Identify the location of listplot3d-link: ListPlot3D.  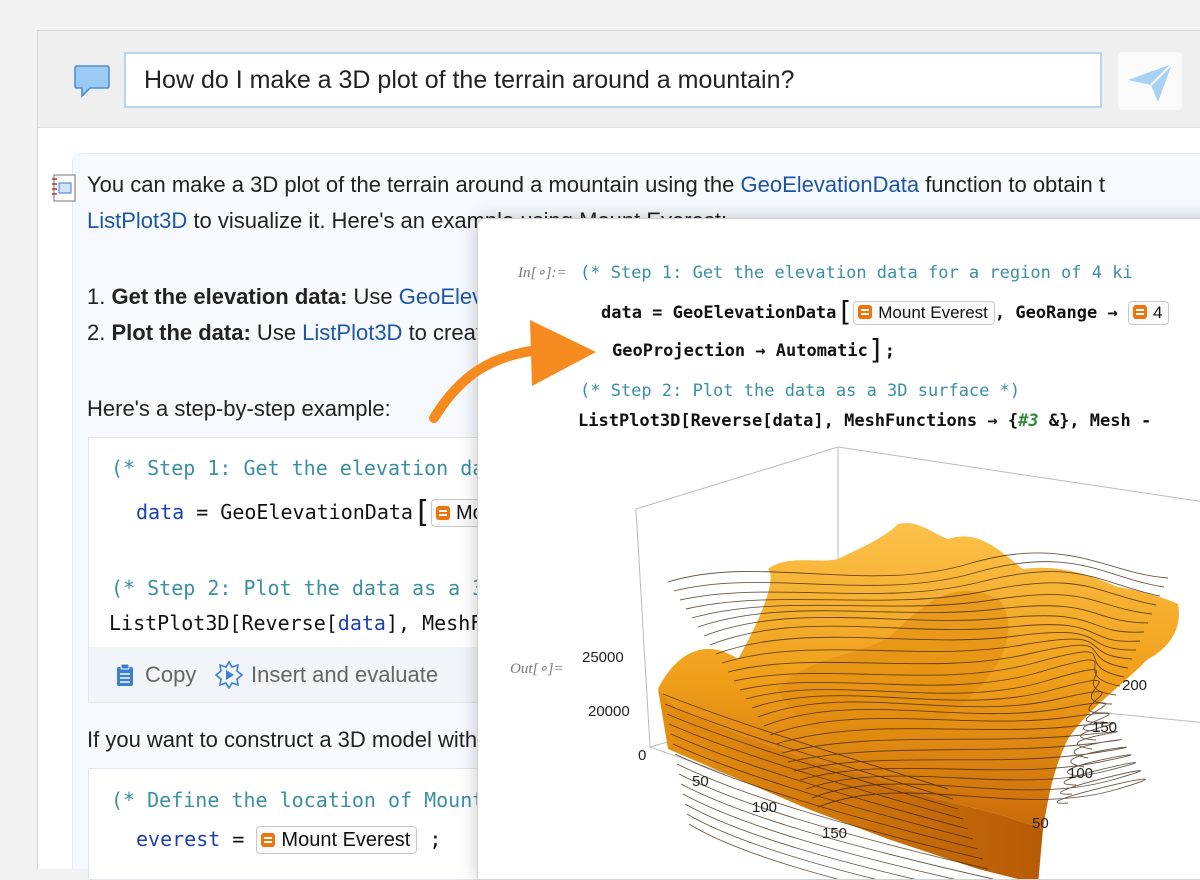
(137, 220).